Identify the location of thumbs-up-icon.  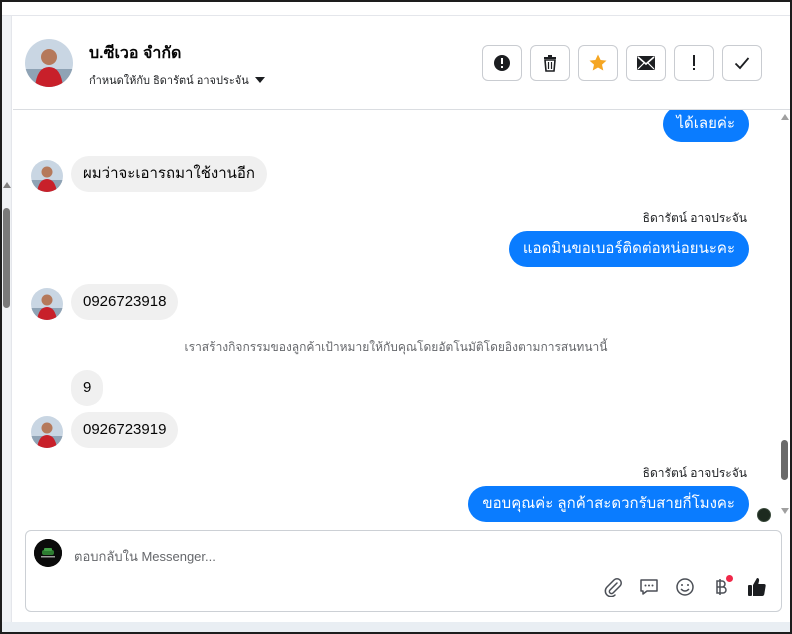
(757, 587).